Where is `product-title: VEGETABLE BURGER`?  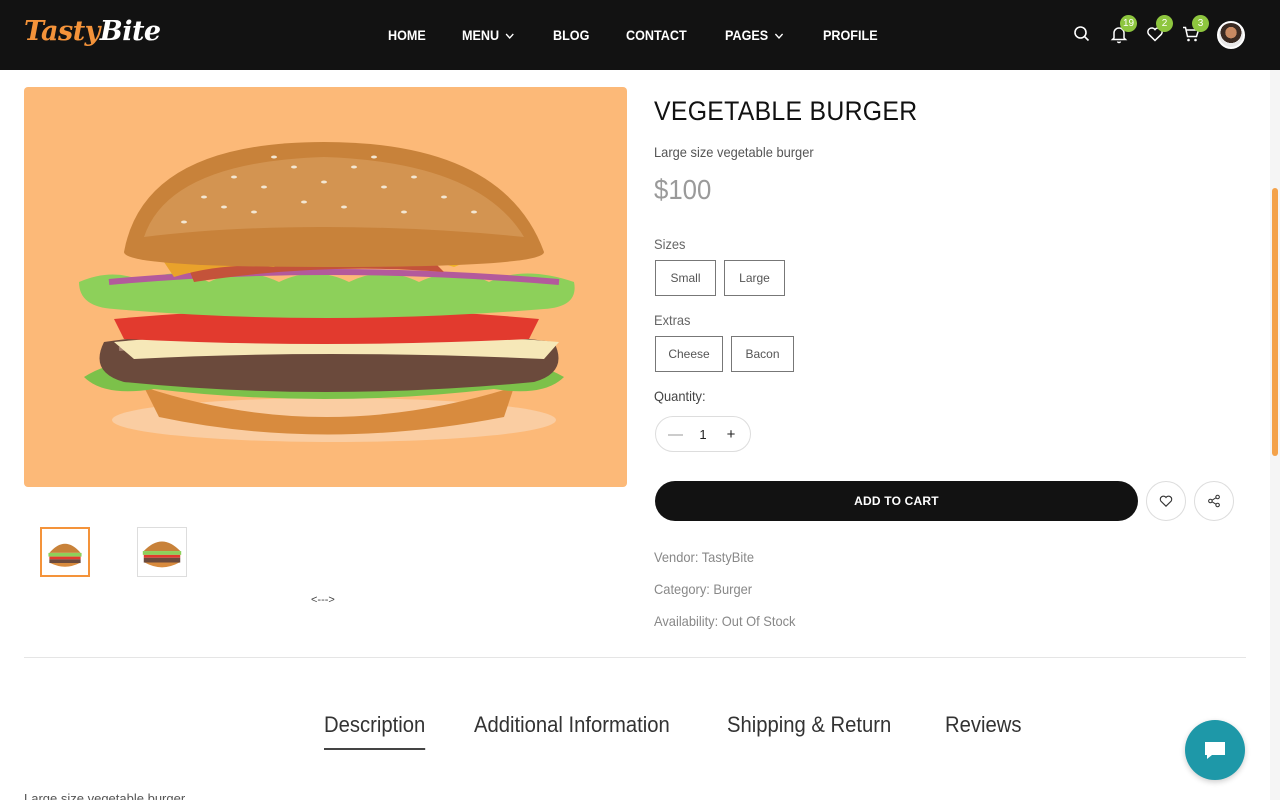 product-title: VEGETABLE BURGER is located at coordinates (786, 111).